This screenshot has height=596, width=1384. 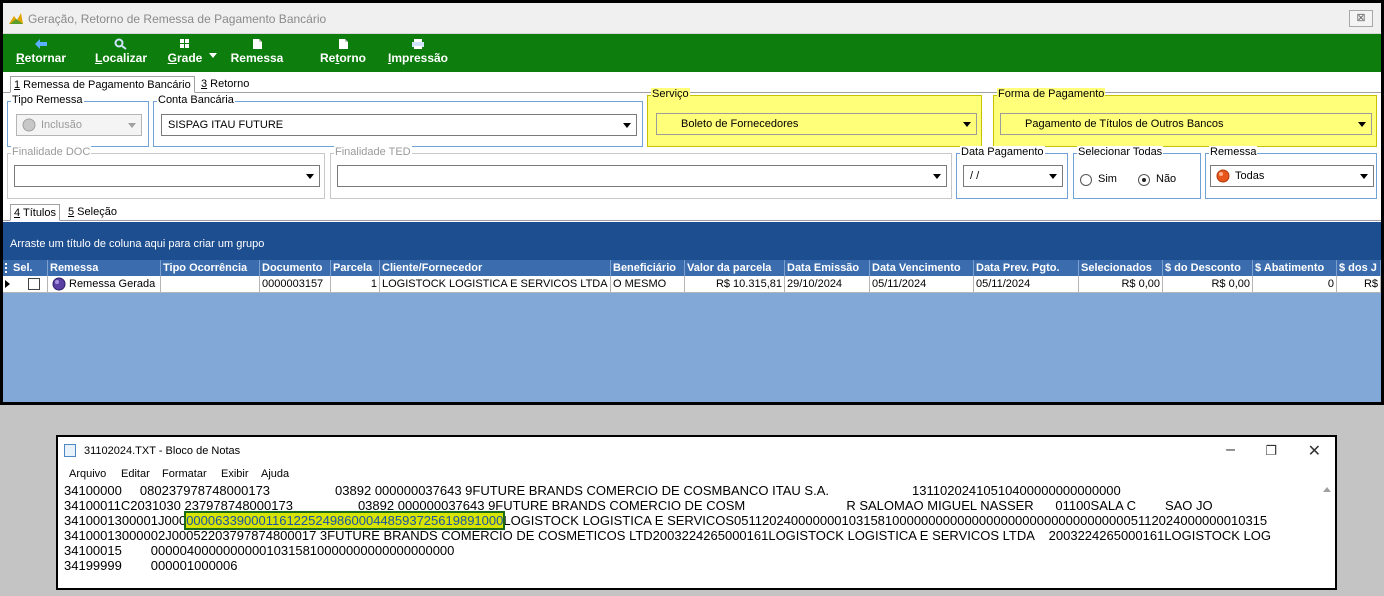 I want to click on menu-item-editar: Editar, so click(x=135, y=474).